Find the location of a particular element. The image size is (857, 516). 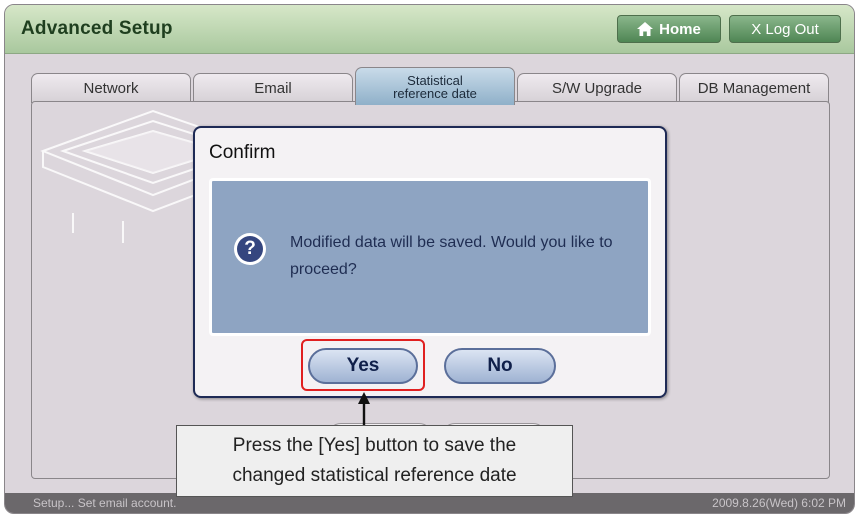

callout-line: Press the [Yes] button to save the is located at coordinates (374, 445).